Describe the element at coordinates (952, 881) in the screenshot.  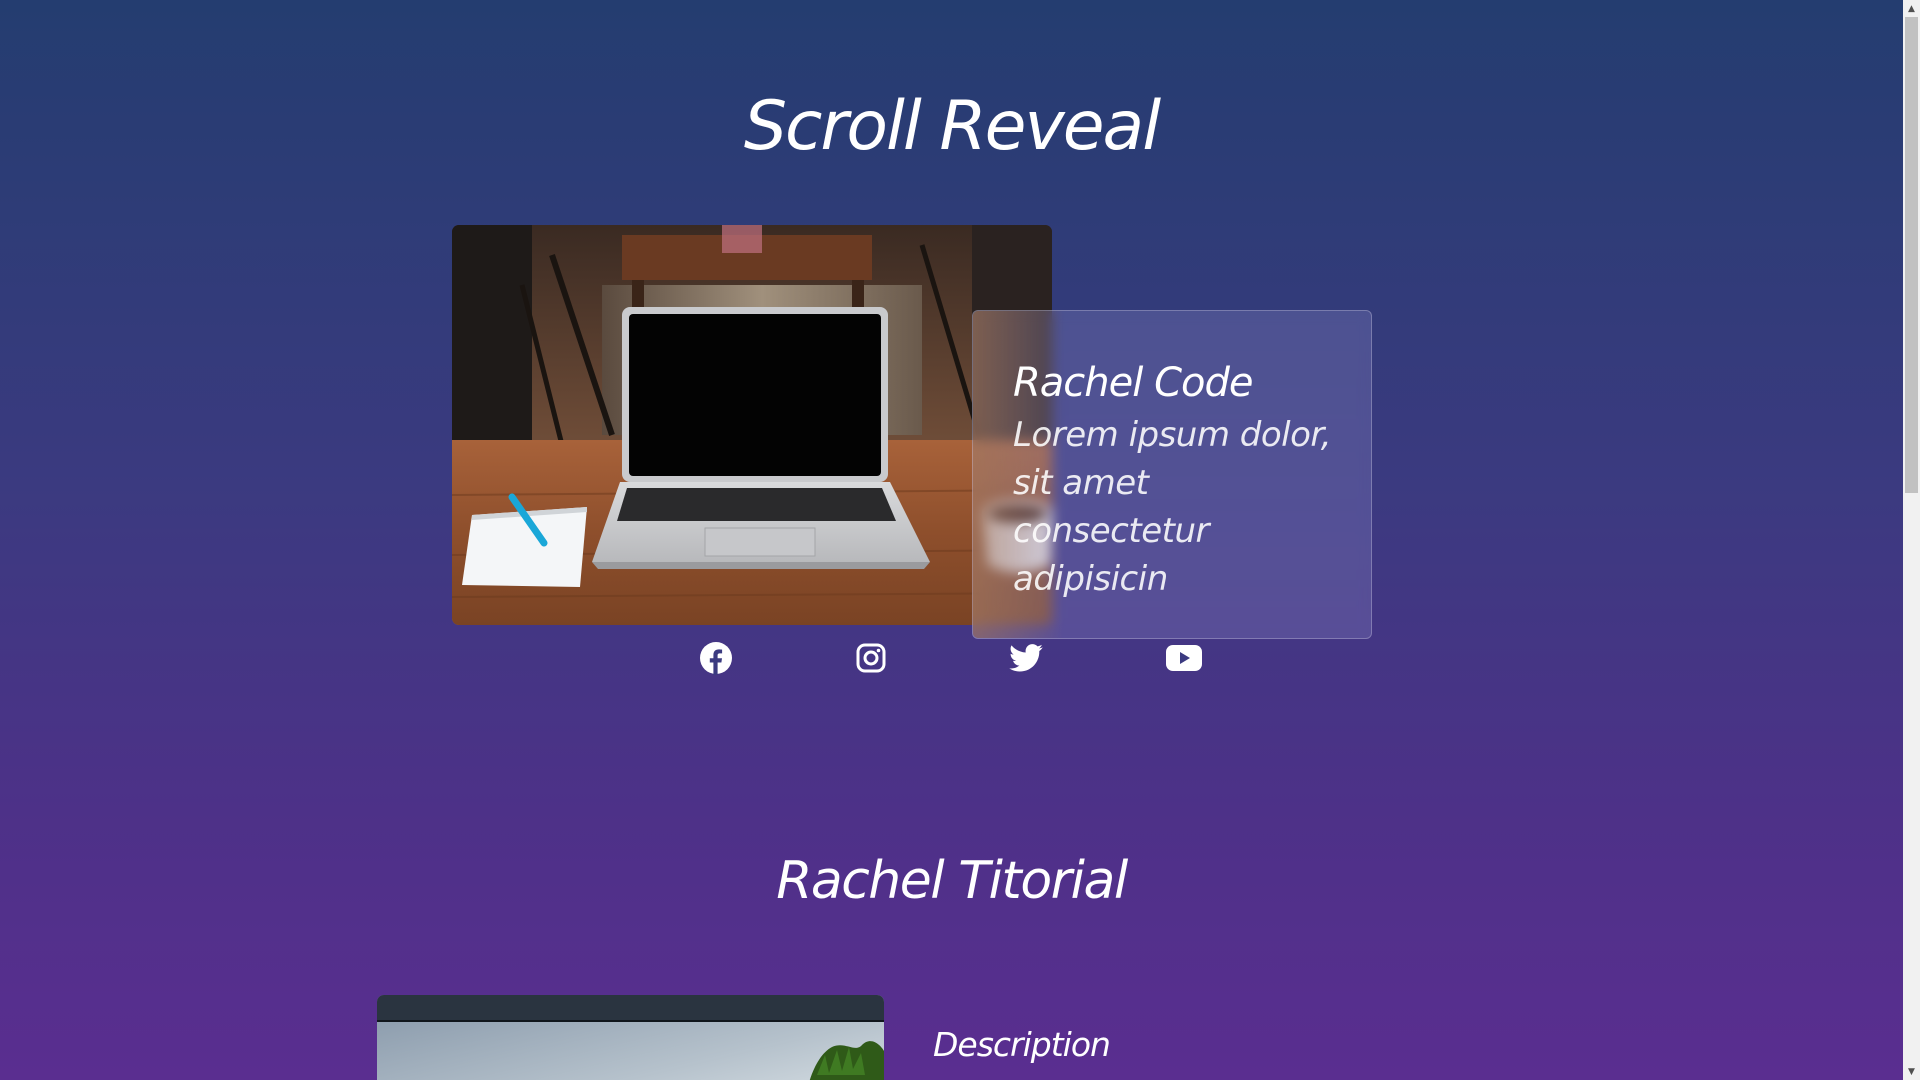
I see `section-title: Rachel Titorial` at that location.